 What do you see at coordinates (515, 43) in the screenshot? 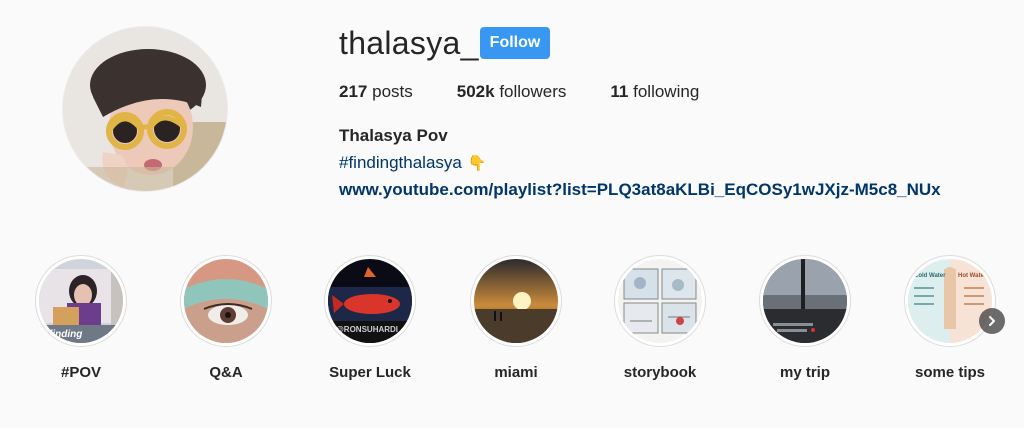
I see `follow-button: Follow` at bounding box center [515, 43].